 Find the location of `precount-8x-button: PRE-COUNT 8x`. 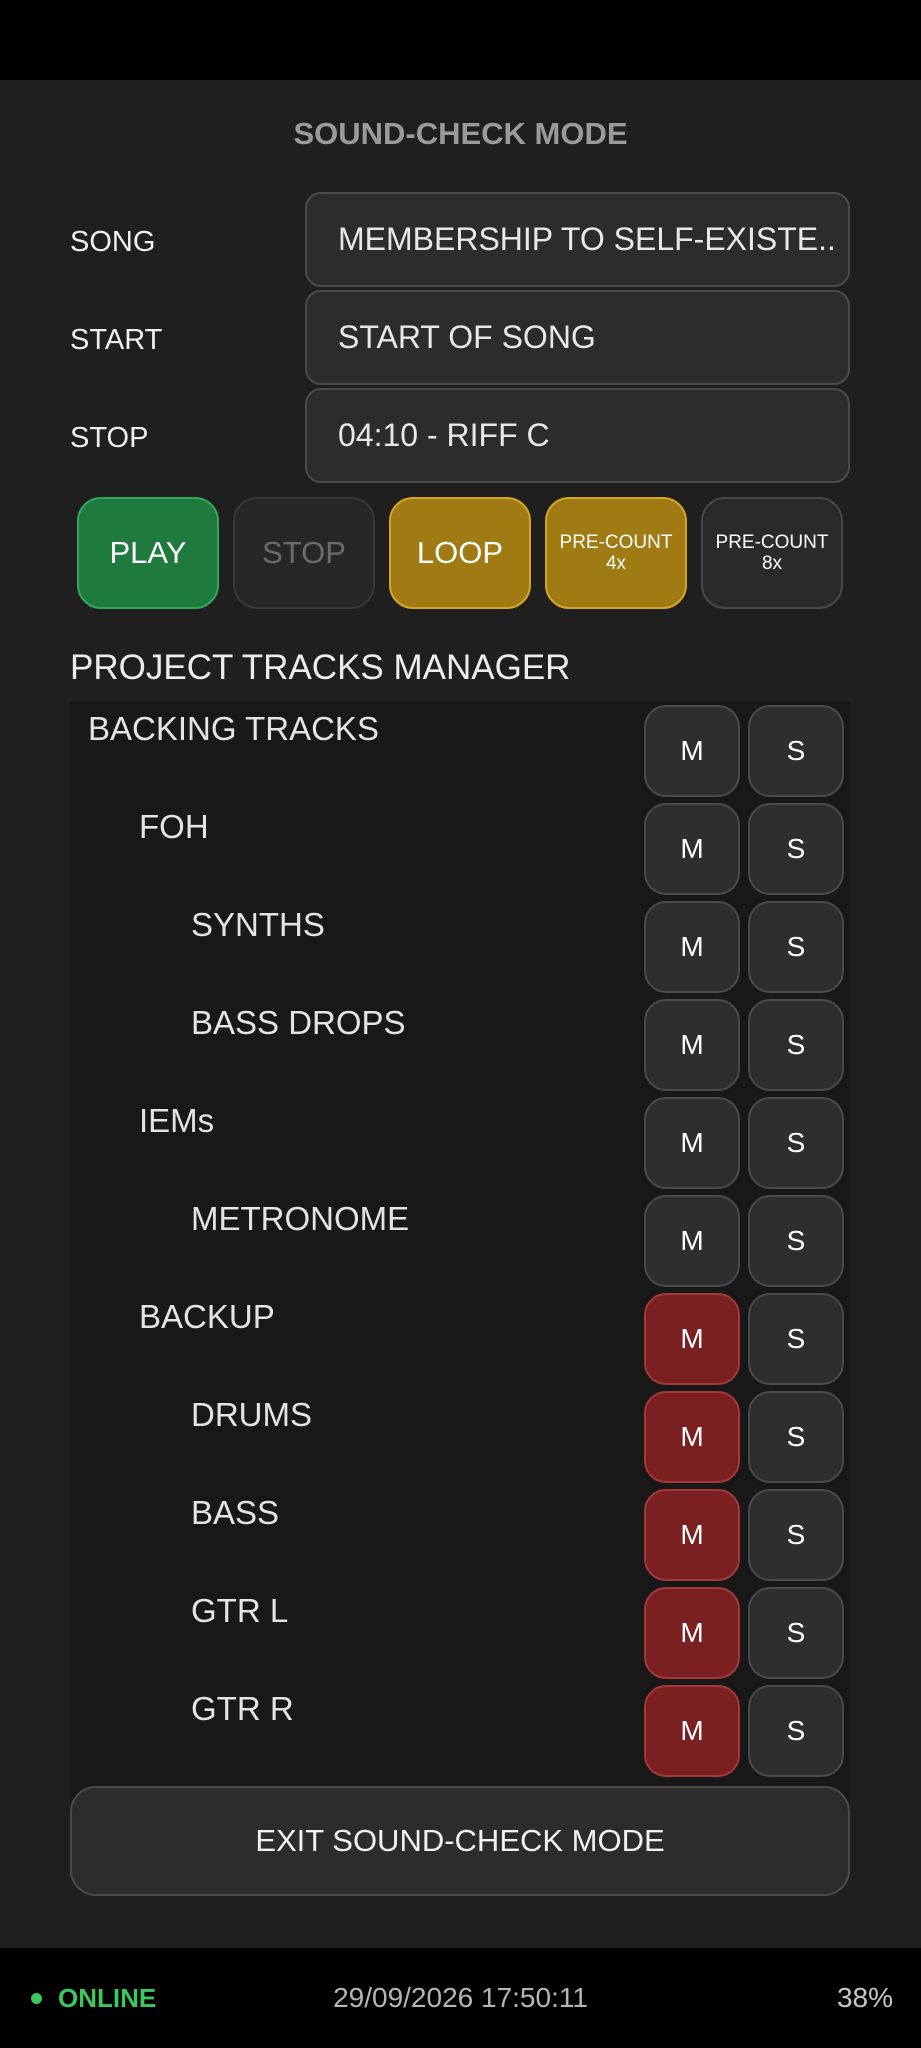

precount-8x-button: PRE-COUNT 8x is located at coordinates (772, 553).